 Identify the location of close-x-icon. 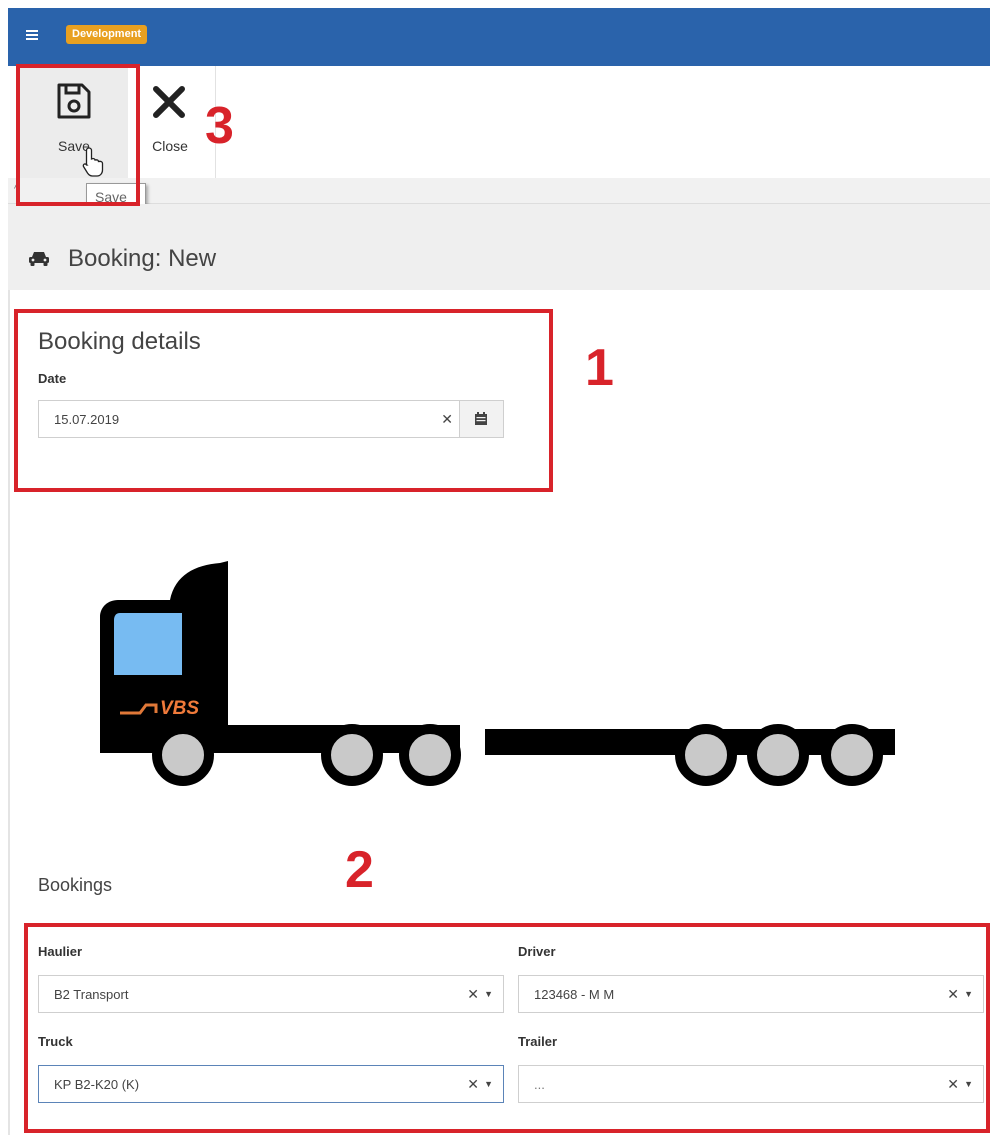
(169, 102).